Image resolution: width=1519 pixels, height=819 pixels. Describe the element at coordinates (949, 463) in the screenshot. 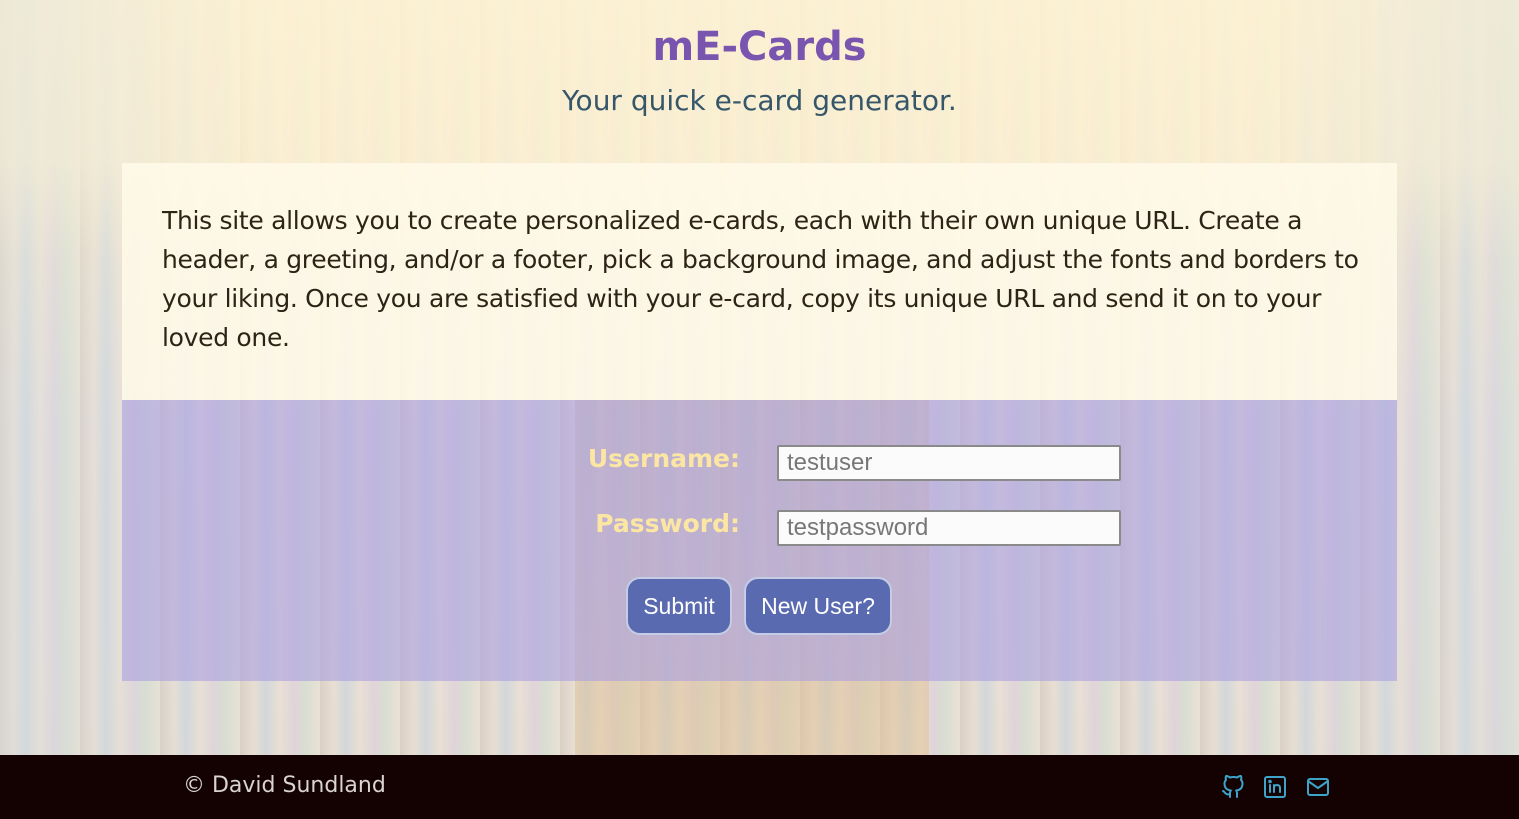

I see `username-input: testuser` at that location.